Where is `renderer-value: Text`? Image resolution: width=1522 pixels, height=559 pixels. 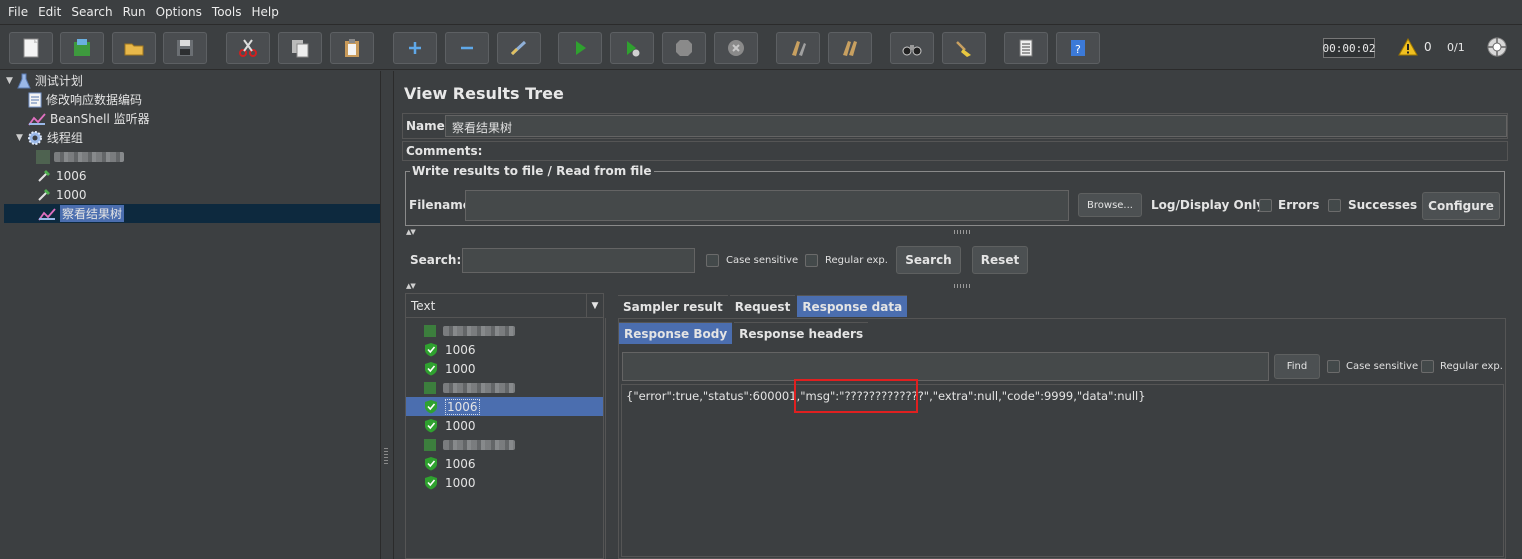 renderer-value: Text is located at coordinates (423, 305).